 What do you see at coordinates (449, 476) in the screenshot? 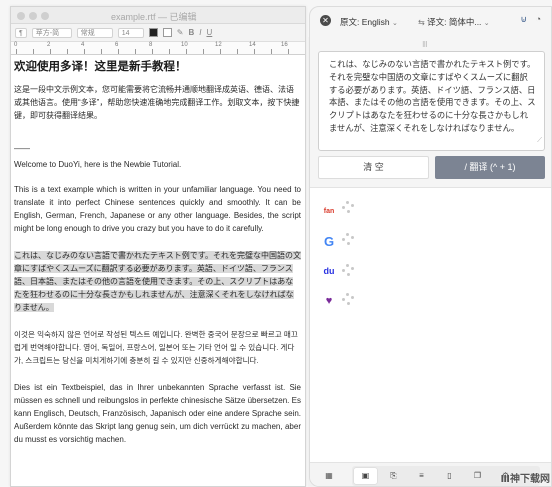
I see `mode-page-button: ▯` at bounding box center [449, 476].